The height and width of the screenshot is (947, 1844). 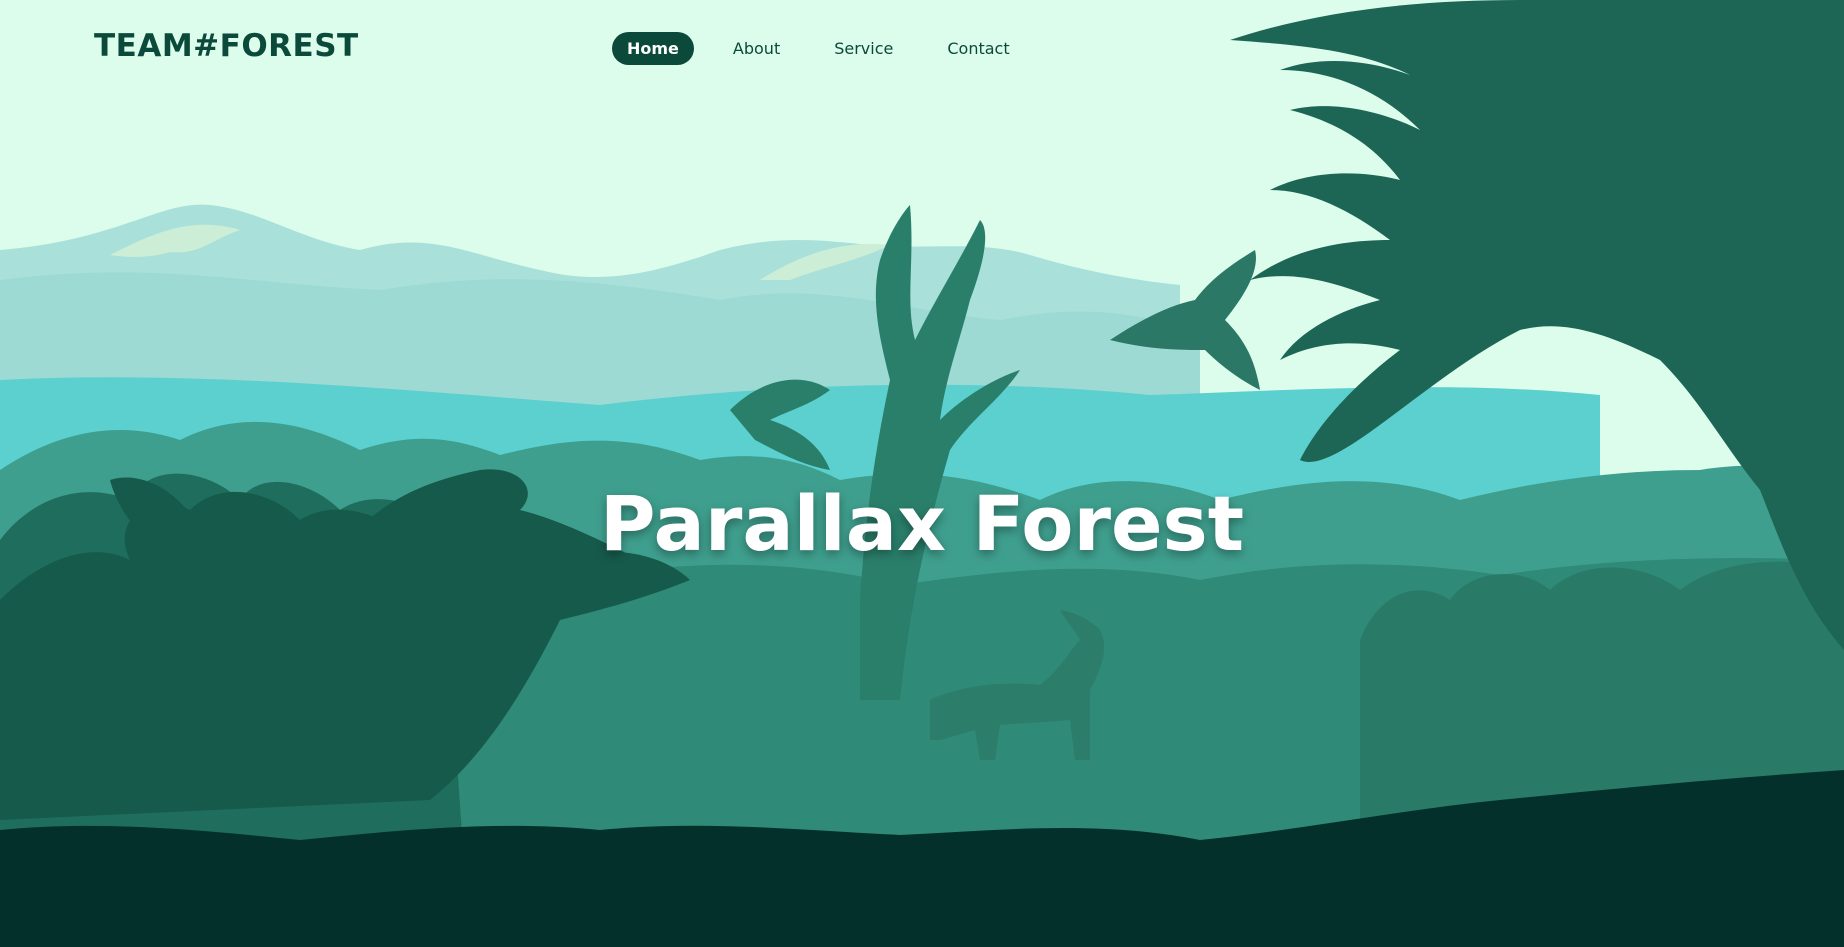 What do you see at coordinates (226, 46) in the screenshot?
I see `brand-logo: TEAM#FOREST` at bounding box center [226, 46].